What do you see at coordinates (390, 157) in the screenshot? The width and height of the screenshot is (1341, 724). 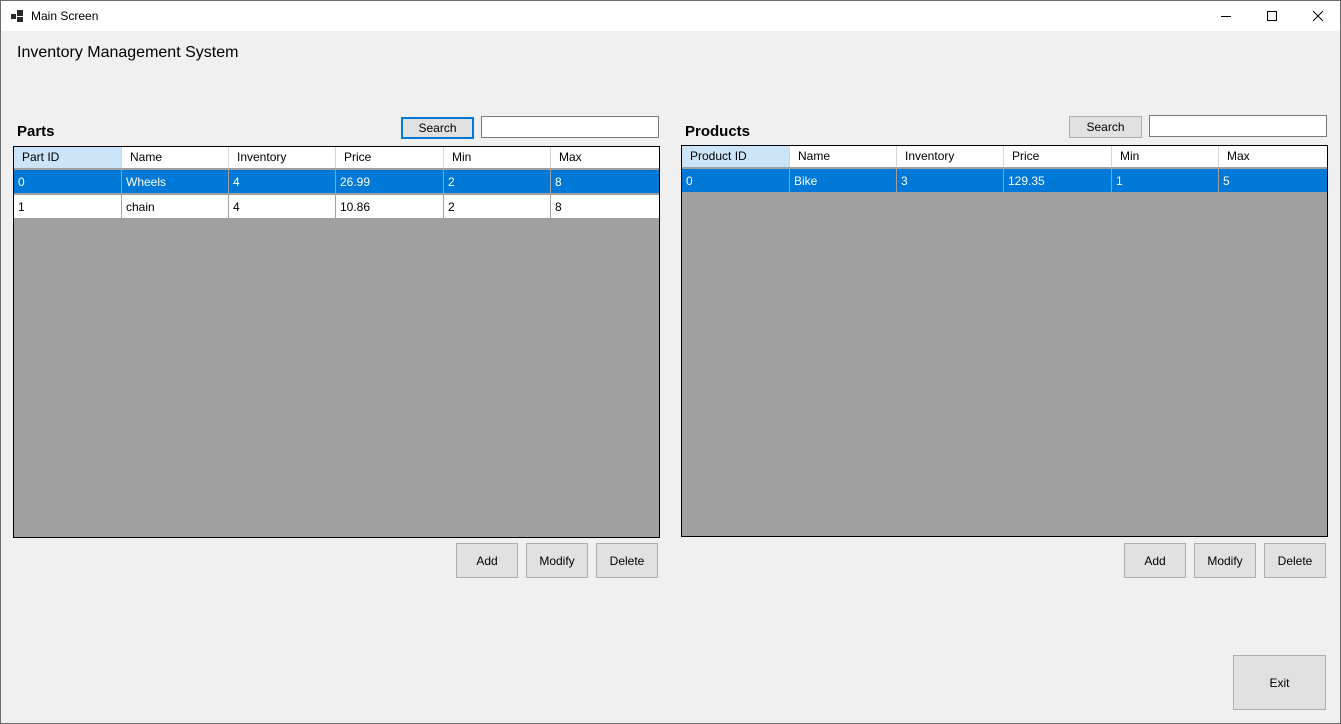 I see `parts-col-price: Price` at bounding box center [390, 157].